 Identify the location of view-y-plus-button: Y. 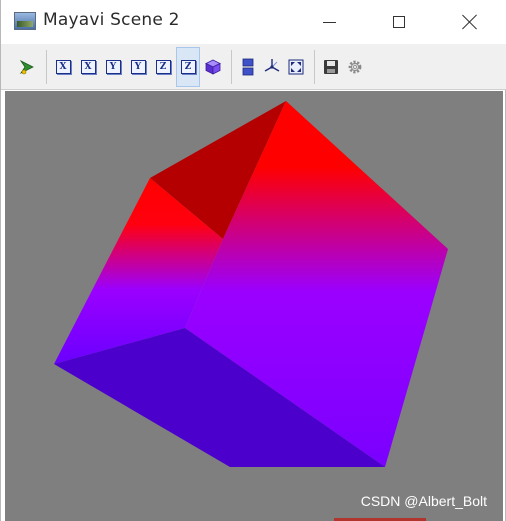
(113, 67).